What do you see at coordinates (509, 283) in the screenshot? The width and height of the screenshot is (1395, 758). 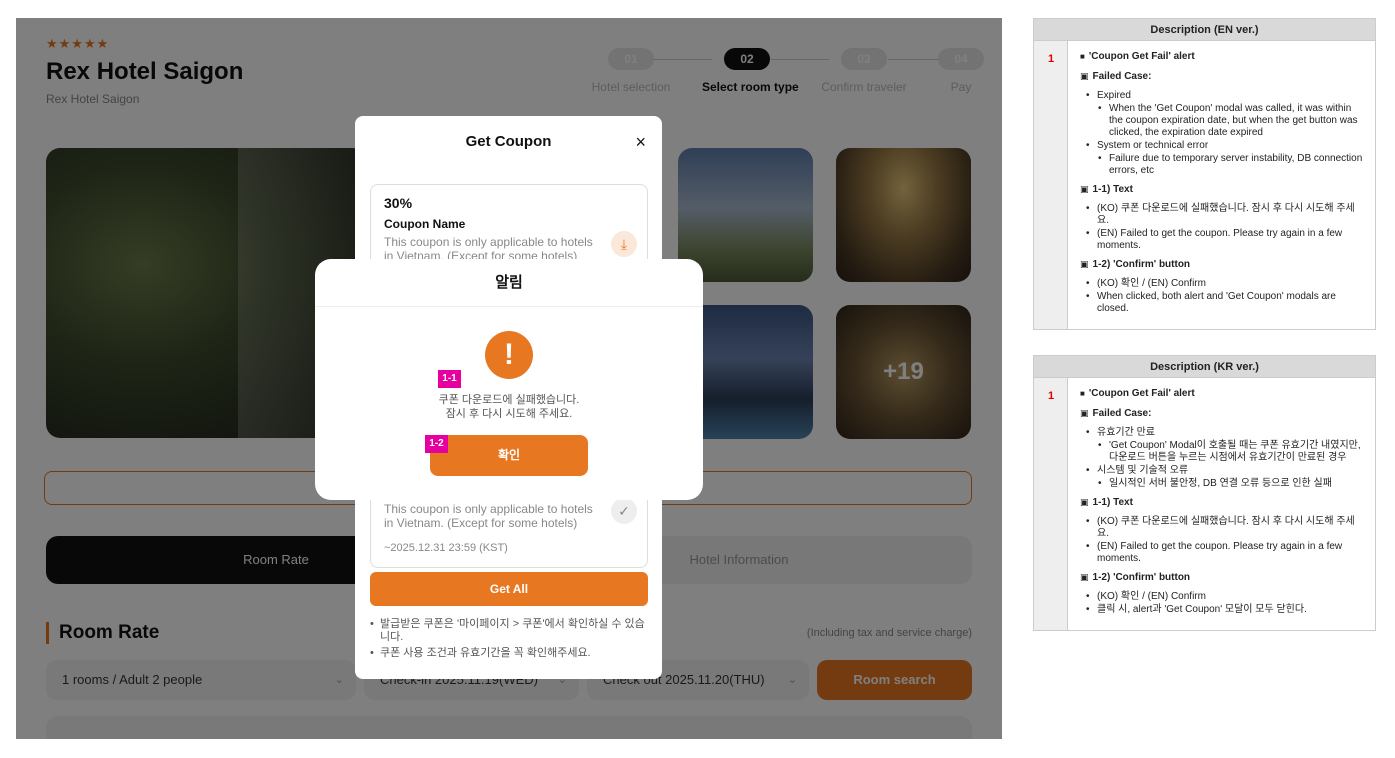 I see `alert-title: 알림` at bounding box center [509, 283].